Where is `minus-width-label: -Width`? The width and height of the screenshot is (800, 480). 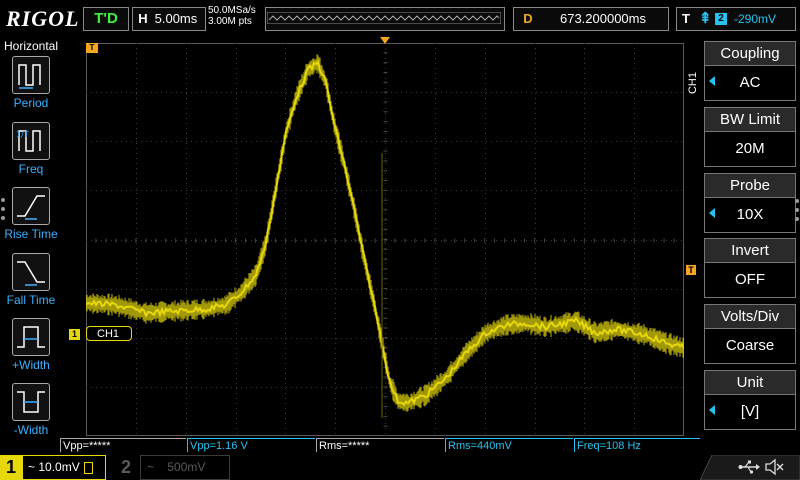 minus-width-label: -Width is located at coordinates (31, 430).